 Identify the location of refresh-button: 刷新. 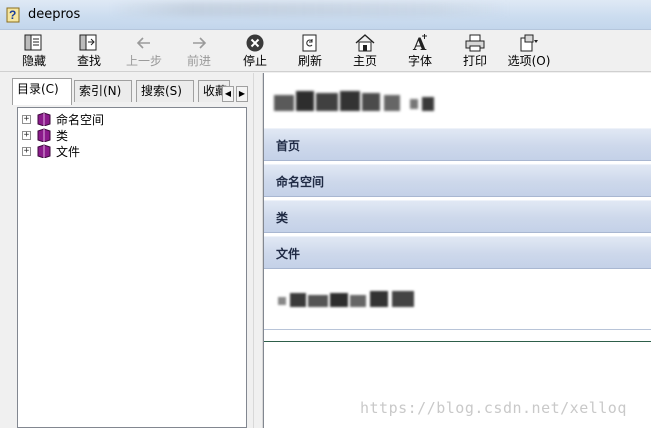
(310, 51).